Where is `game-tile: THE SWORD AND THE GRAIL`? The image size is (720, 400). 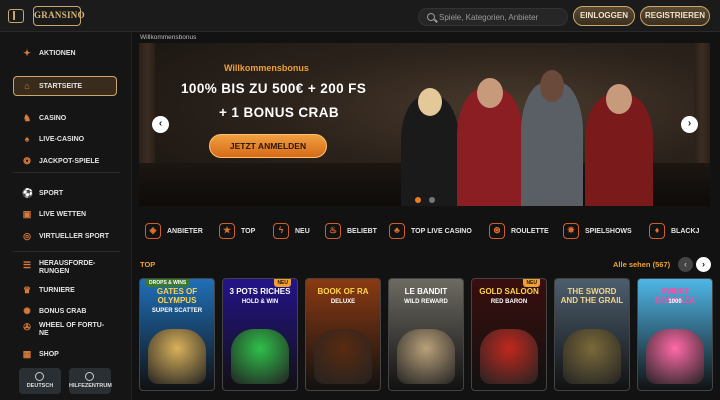
game-tile: THE SWORD AND THE GRAIL is located at coordinates (592, 334).